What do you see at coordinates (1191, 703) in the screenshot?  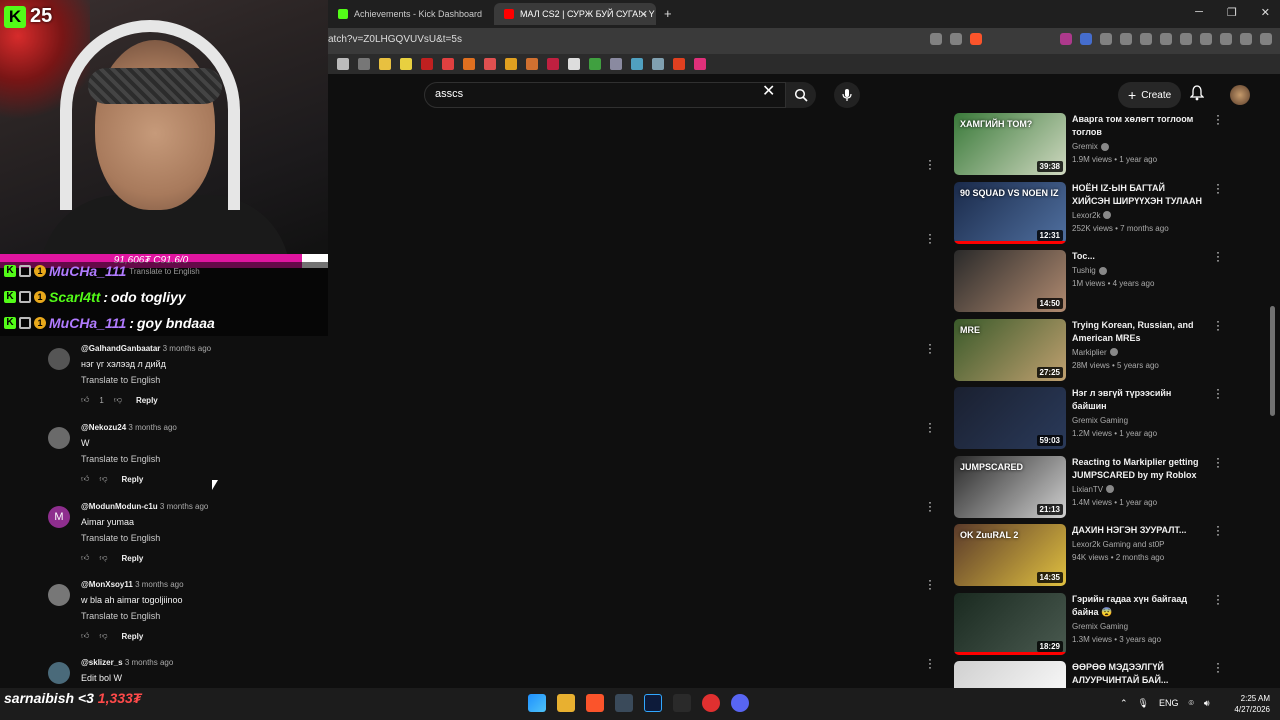 I see `network-icon: ⌾` at bounding box center [1191, 703].